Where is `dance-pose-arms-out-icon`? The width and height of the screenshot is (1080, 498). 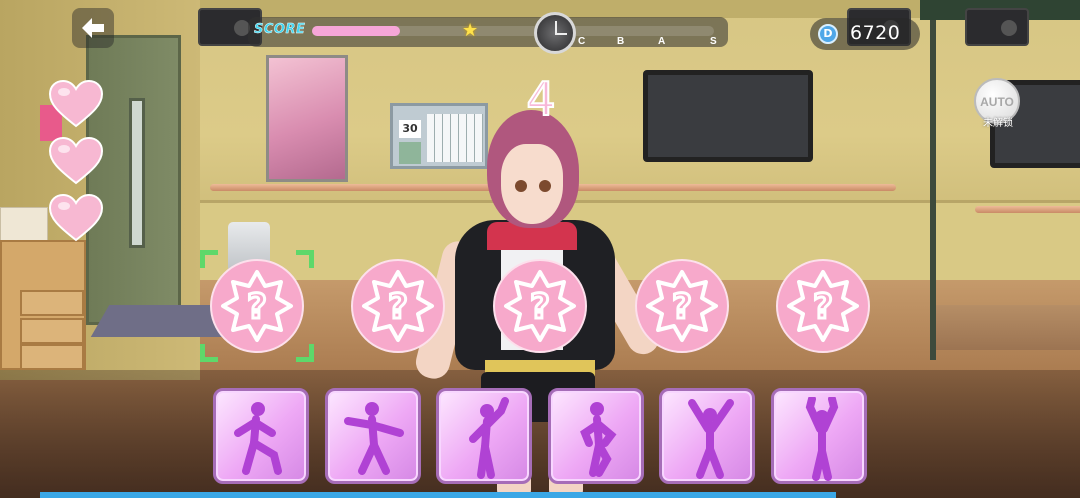 dance-pose-arms-out-icon is located at coordinates (374, 438).